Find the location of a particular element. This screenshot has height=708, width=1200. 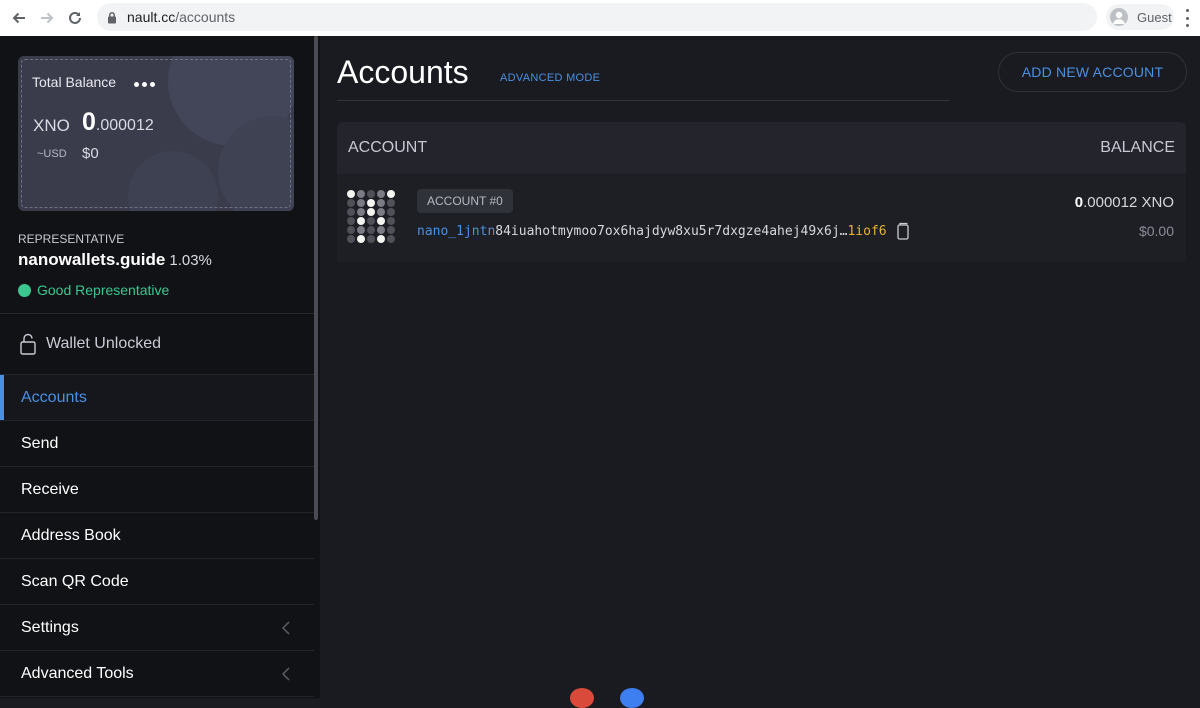

forward-icon is located at coordinates (47, 18).